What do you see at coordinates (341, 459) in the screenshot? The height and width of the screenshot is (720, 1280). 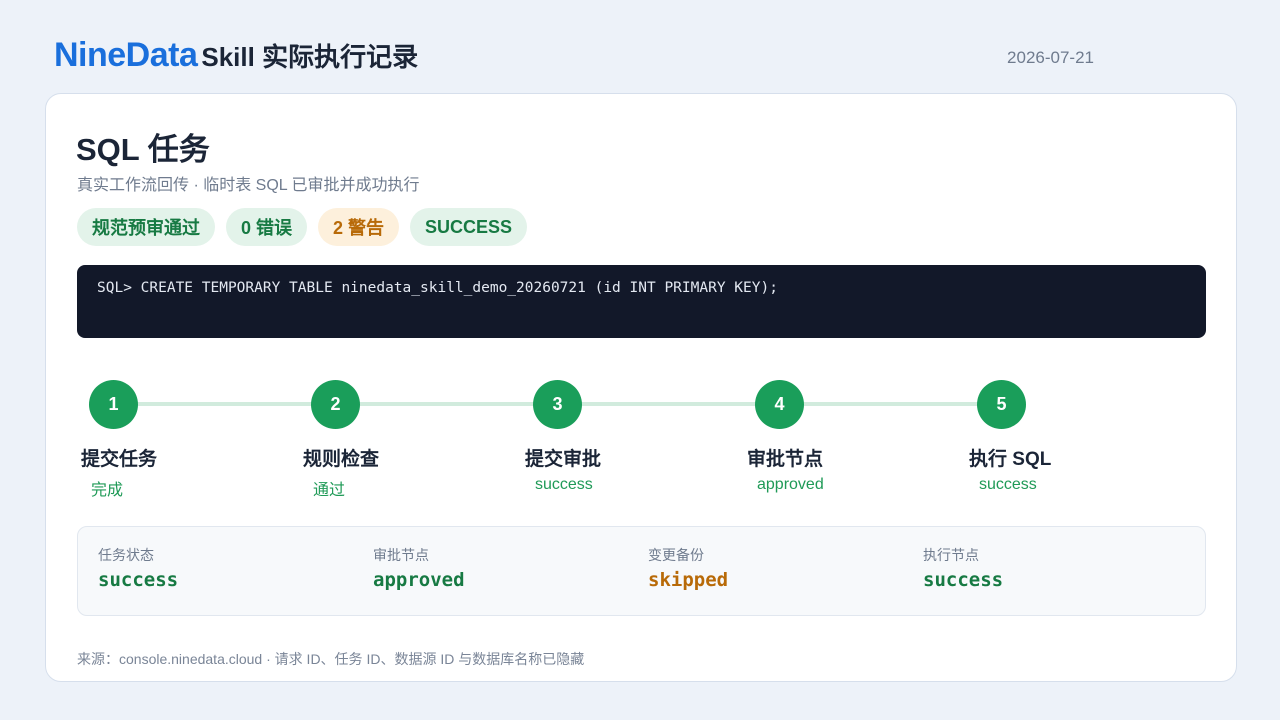 I see `step-label: 规则检查` at bounding box center [341, 459].